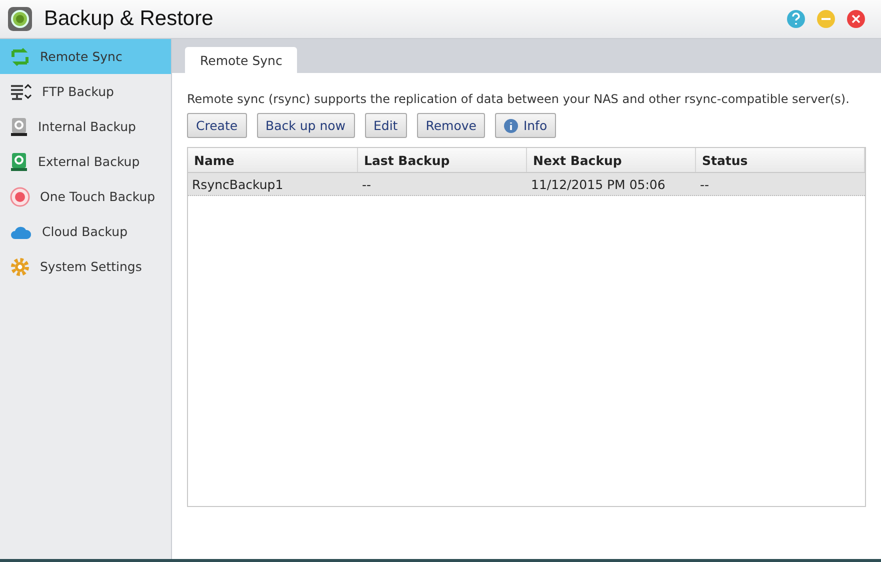 This screenshot has width=881, height=562. I want to click on toolbar-button: Remove, so click(451, 125).